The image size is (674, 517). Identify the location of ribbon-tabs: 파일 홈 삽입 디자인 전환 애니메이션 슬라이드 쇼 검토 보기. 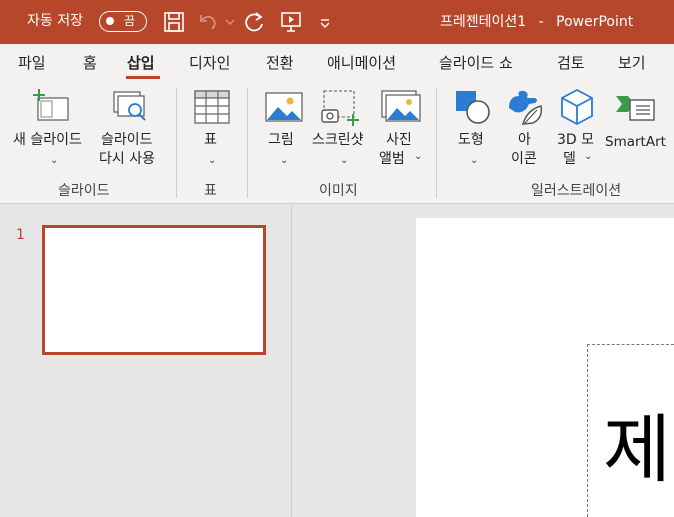
(337, 63).